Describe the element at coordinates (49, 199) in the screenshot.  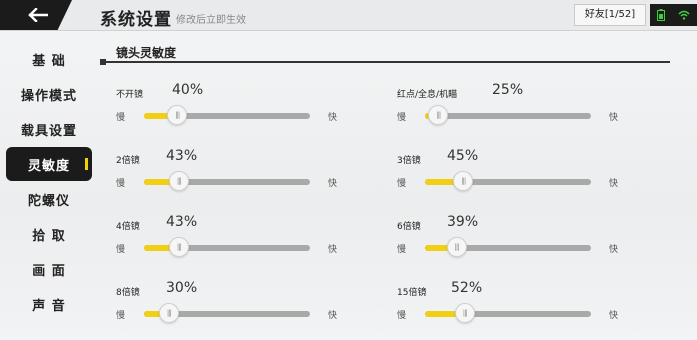
I see `sidebar-item-gyroscope: 陀螺仪` at that location.